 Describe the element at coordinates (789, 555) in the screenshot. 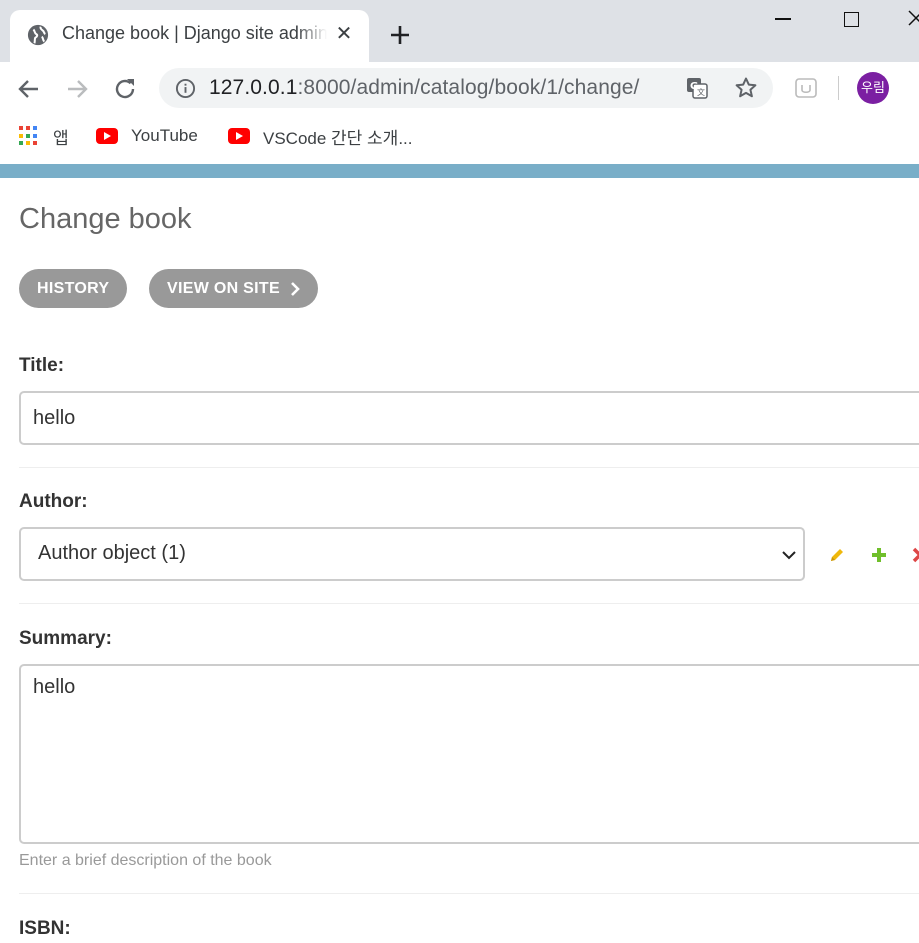

I see `chevron-down-icon` at that location.